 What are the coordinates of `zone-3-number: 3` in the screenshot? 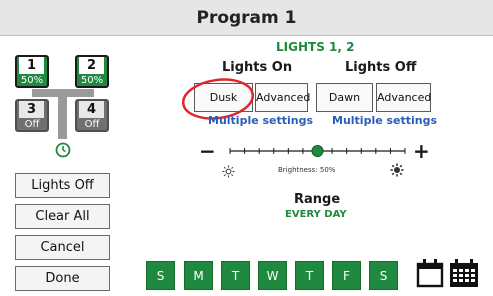 It's located at (31, 109).